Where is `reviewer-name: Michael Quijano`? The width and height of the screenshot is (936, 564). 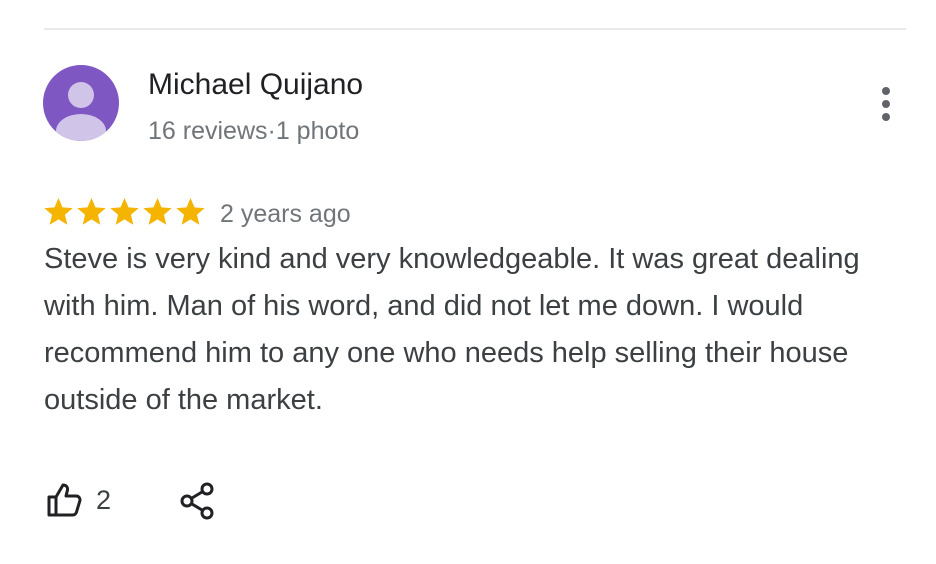
reviewer-name: Michael Quijano is located at coordinates (255, 85).